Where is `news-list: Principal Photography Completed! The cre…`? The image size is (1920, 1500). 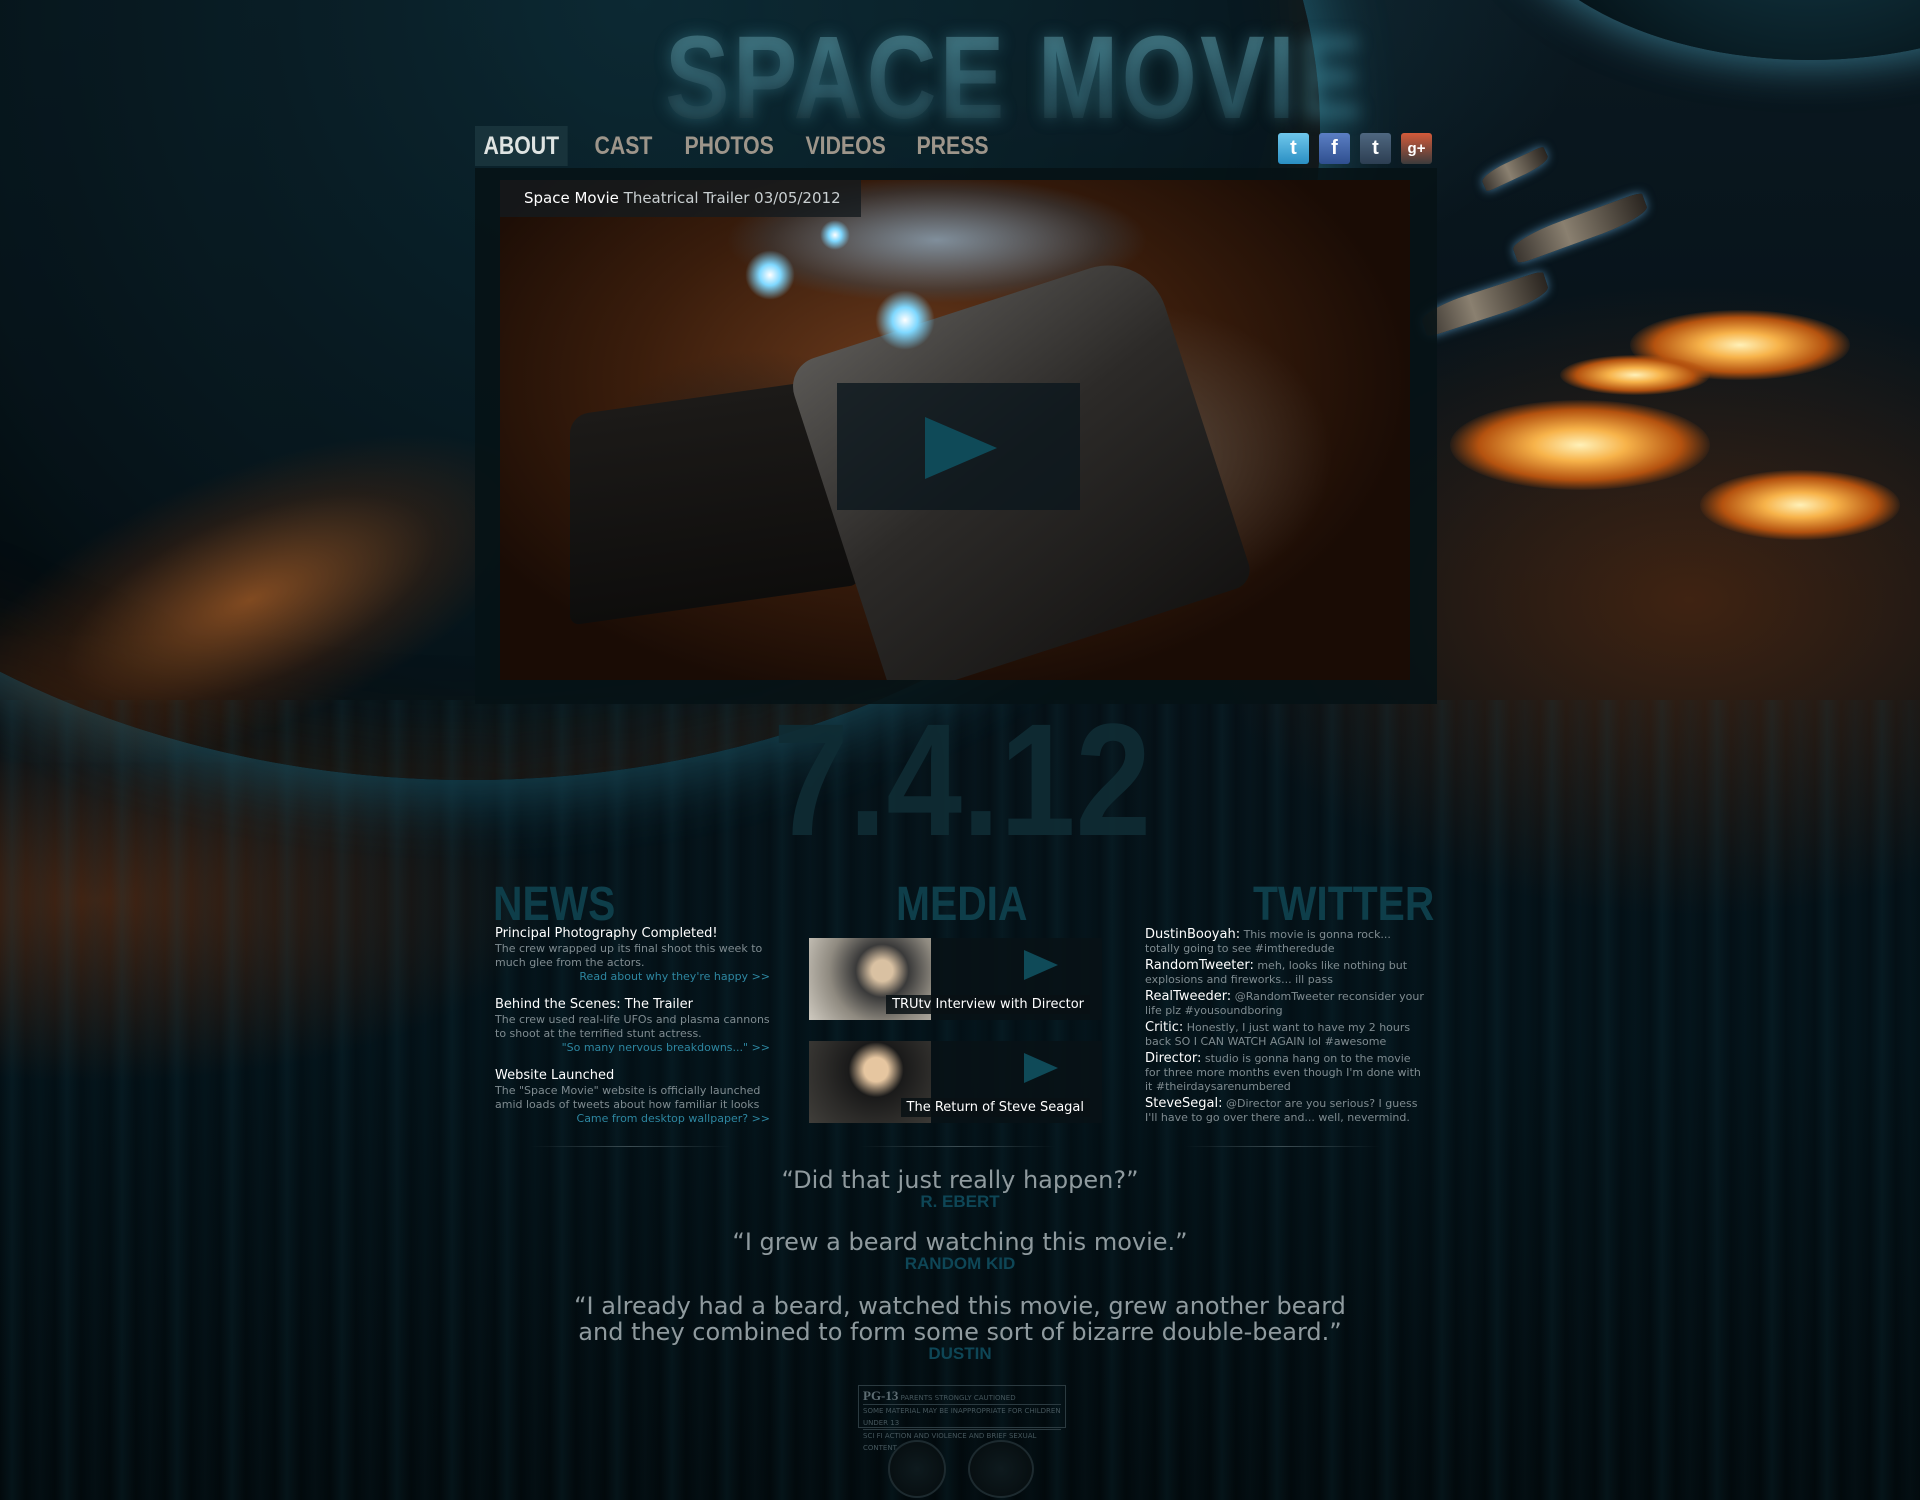 news-list: Principal Photography Completed! The cre… is located at coordinates (632, 1032).